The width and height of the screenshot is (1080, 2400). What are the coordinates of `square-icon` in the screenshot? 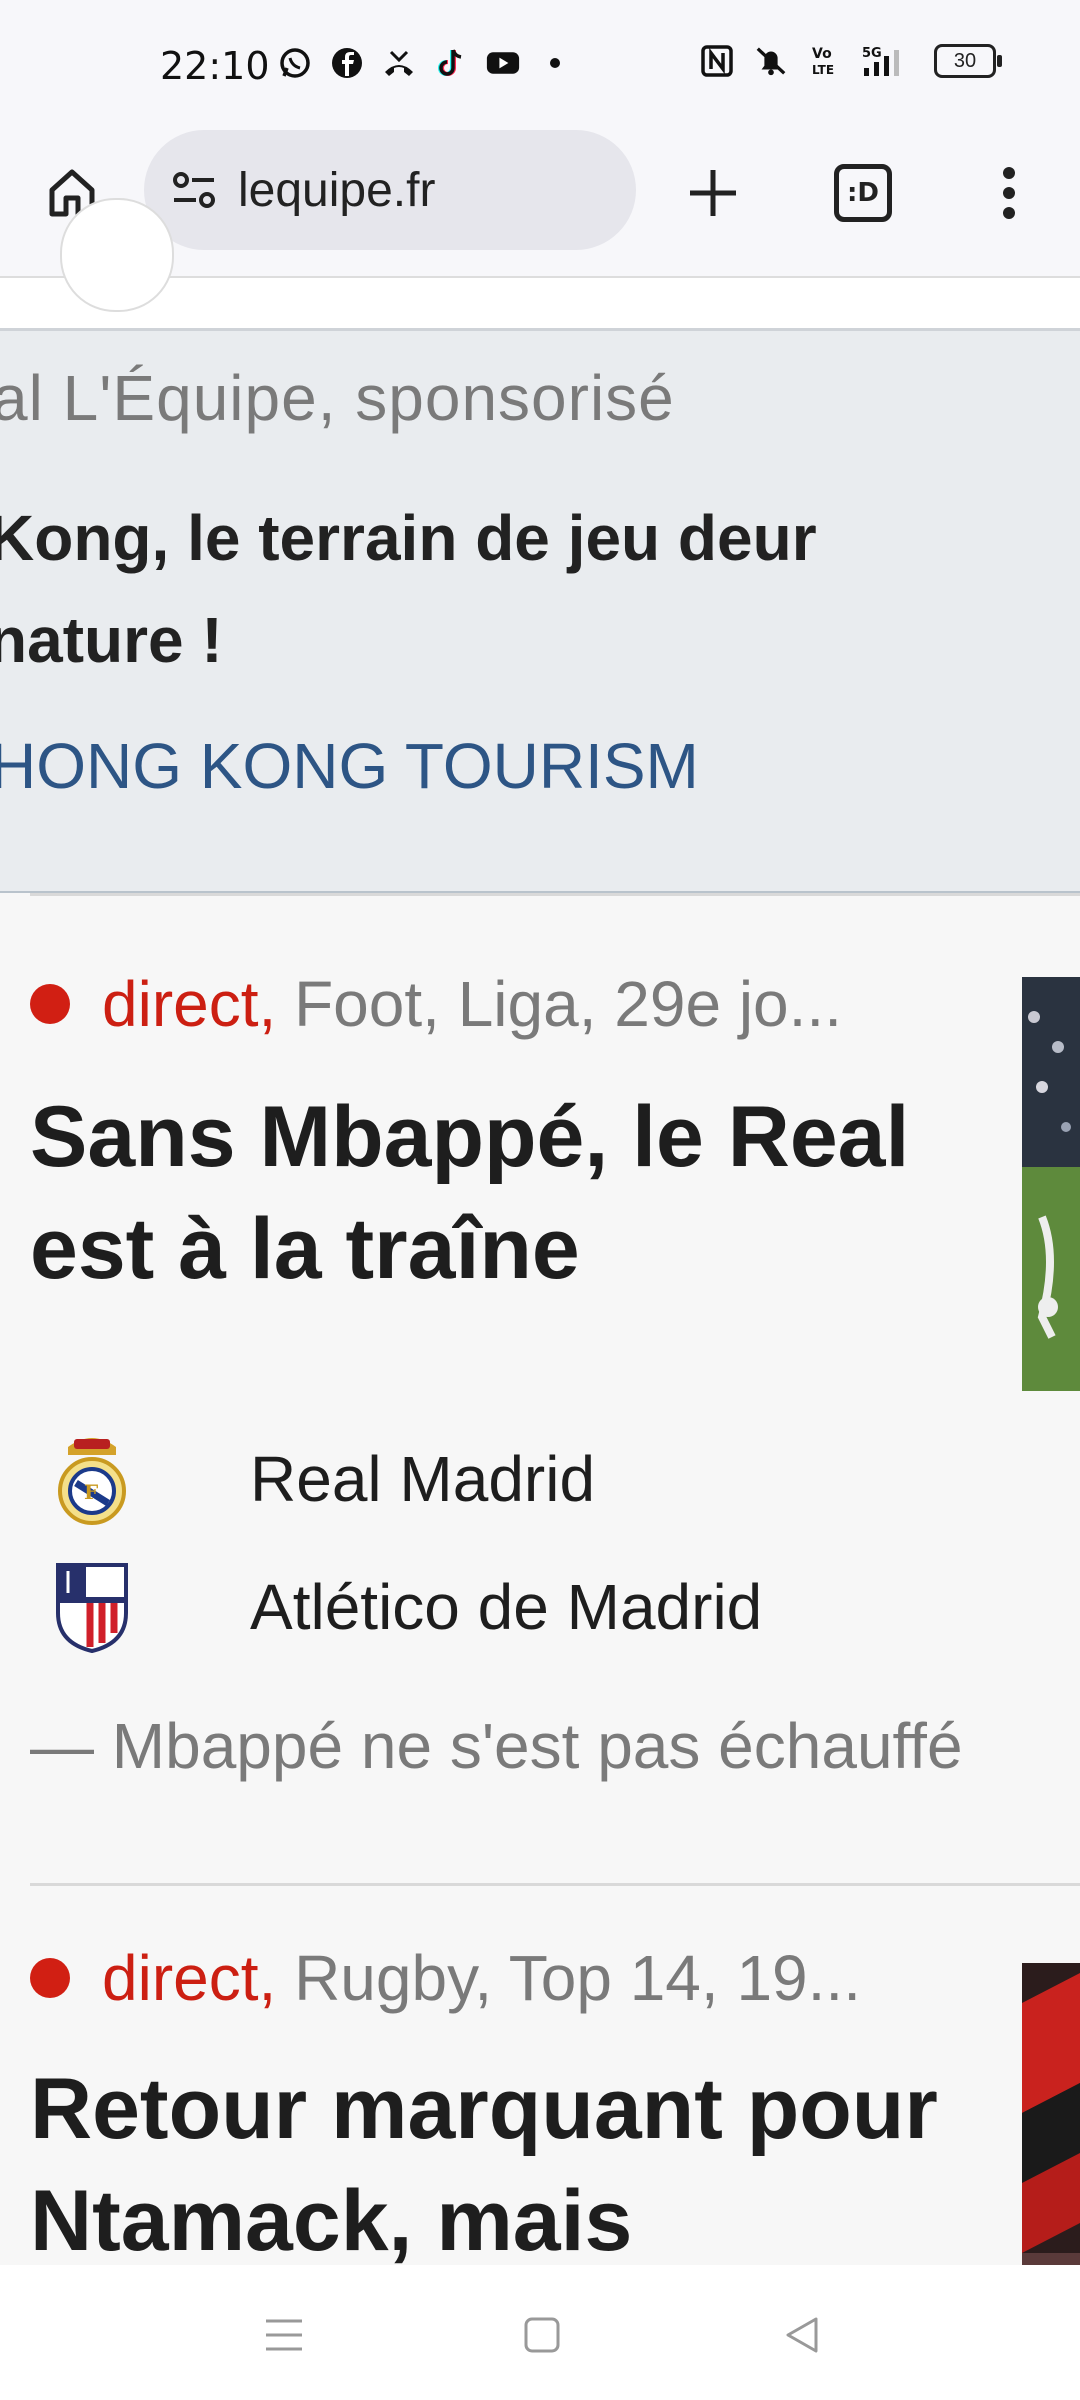 It's located at (542, 2335).